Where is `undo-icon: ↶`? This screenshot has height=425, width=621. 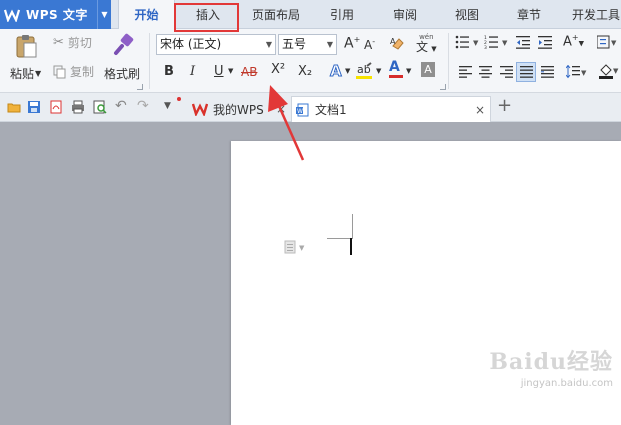 undo-icon: ↶ is located at coordinates (122, 106).